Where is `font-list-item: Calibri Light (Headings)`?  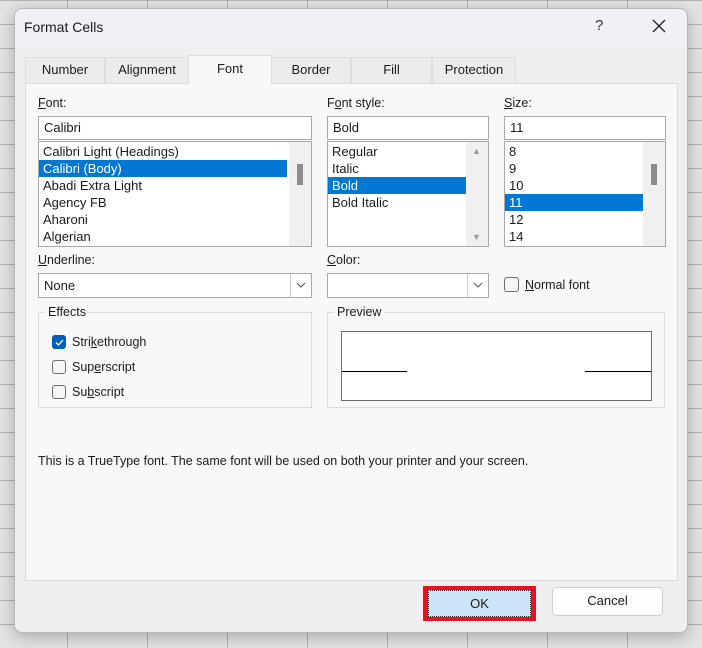 font-list-item: Calibri Light (Headings) is located at coordinates (175, 151).